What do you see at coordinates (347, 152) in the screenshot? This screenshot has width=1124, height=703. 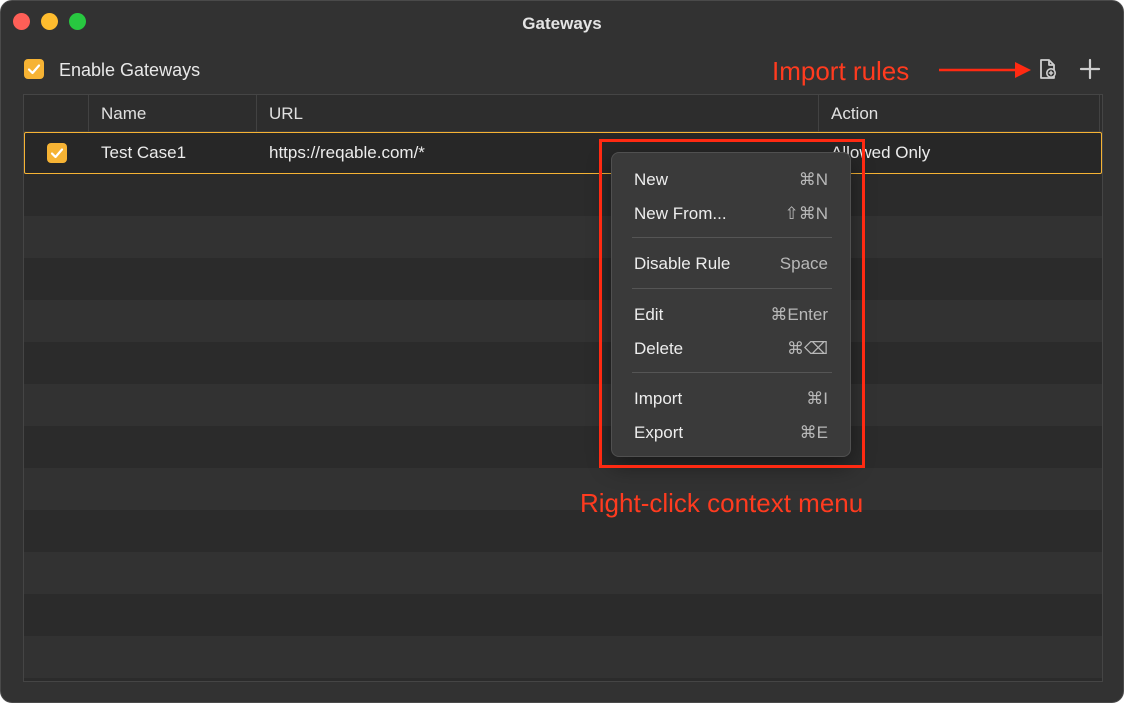 I see `row-url: https://reqable.com/*` at bounding box center [347, 152].